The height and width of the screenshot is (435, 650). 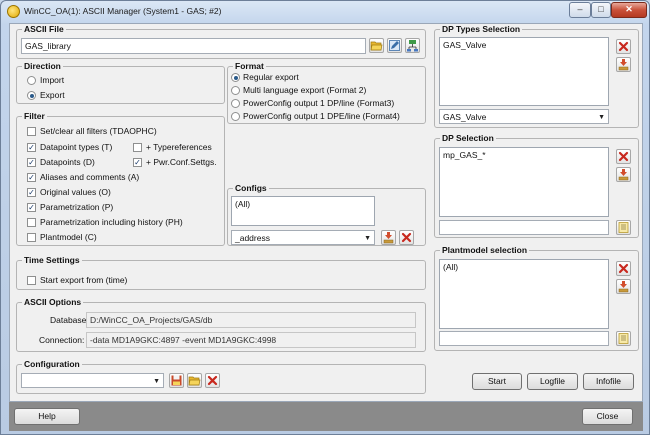 What do you see at coordinates (69, 320) in the screenshot?
I see `database-label: Database:` at bounding box center [69, 320].